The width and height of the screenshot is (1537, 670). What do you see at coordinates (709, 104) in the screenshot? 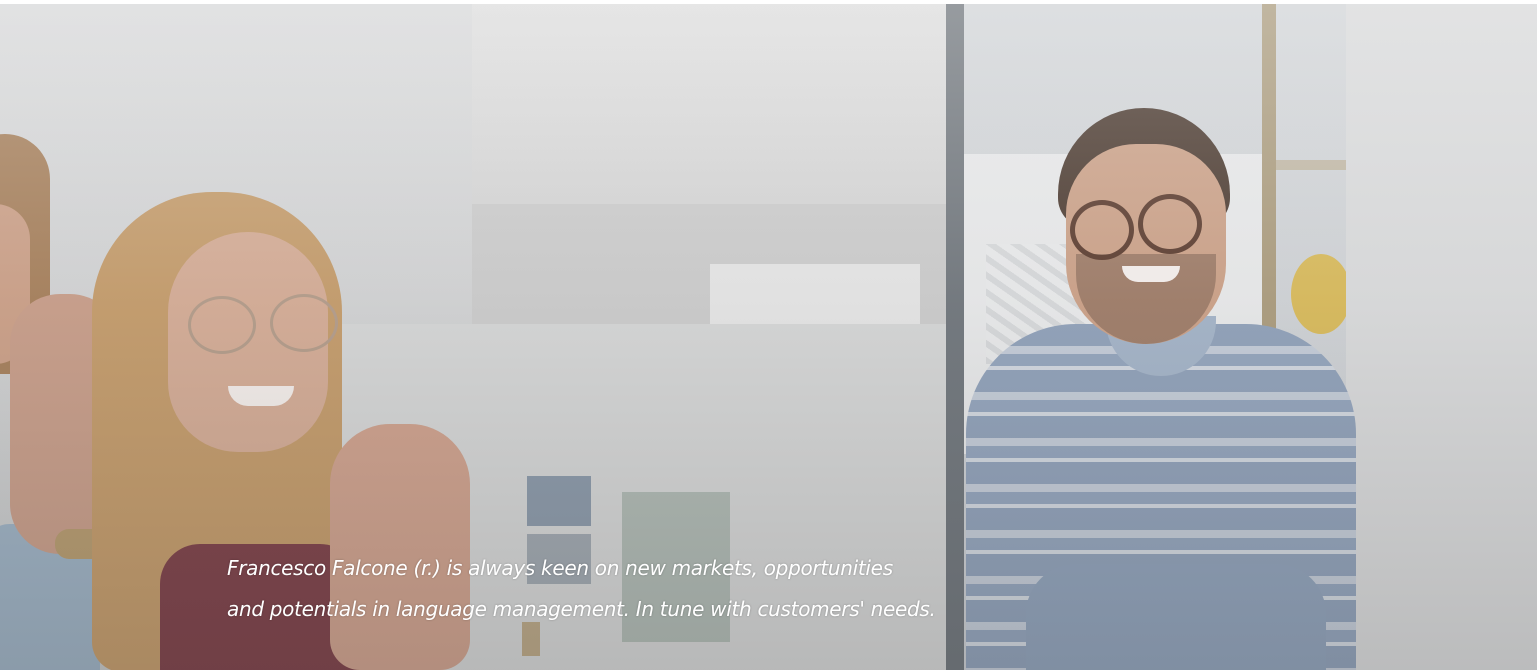
I see `office-ceiling` at bounding box center [709, 104].